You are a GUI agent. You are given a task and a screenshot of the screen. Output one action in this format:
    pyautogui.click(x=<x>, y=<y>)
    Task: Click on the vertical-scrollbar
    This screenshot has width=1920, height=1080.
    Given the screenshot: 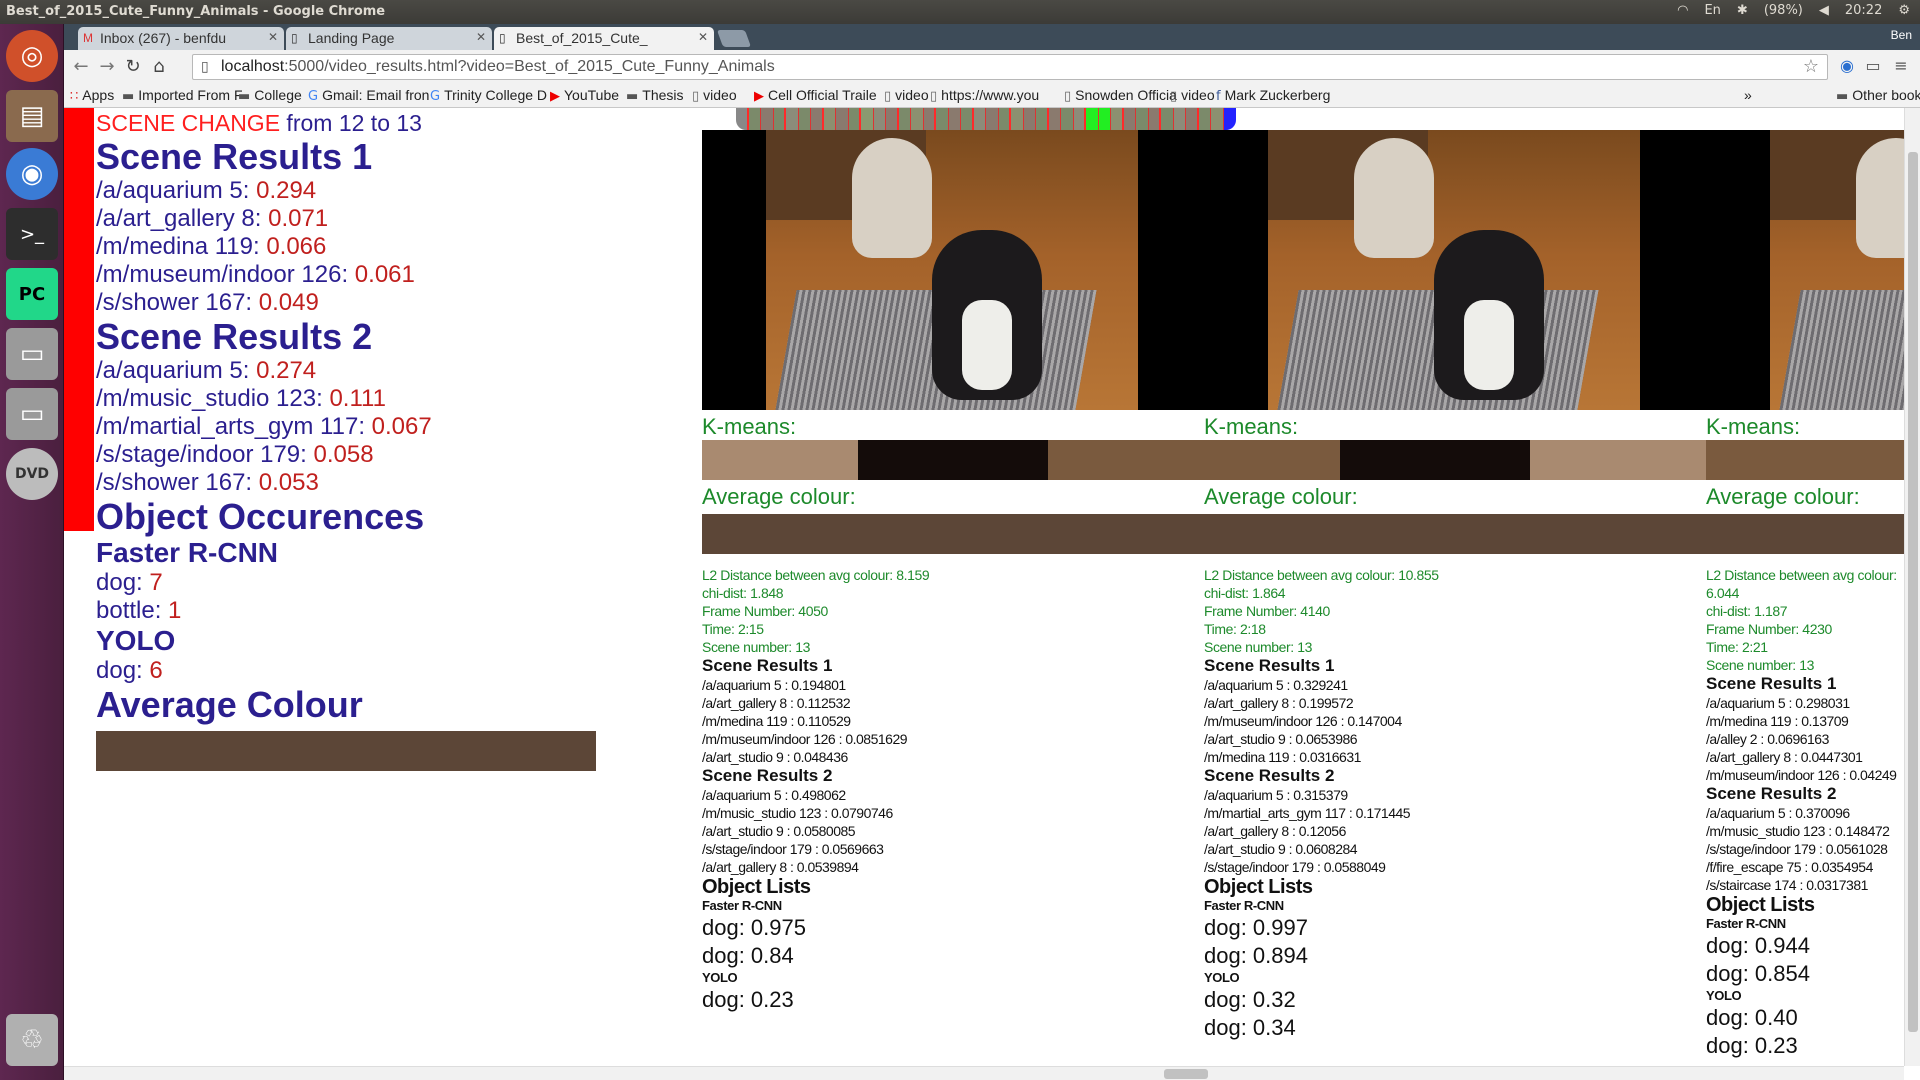 What is the action you would take?
    pyautogui.click(x=1912, y=587)
    